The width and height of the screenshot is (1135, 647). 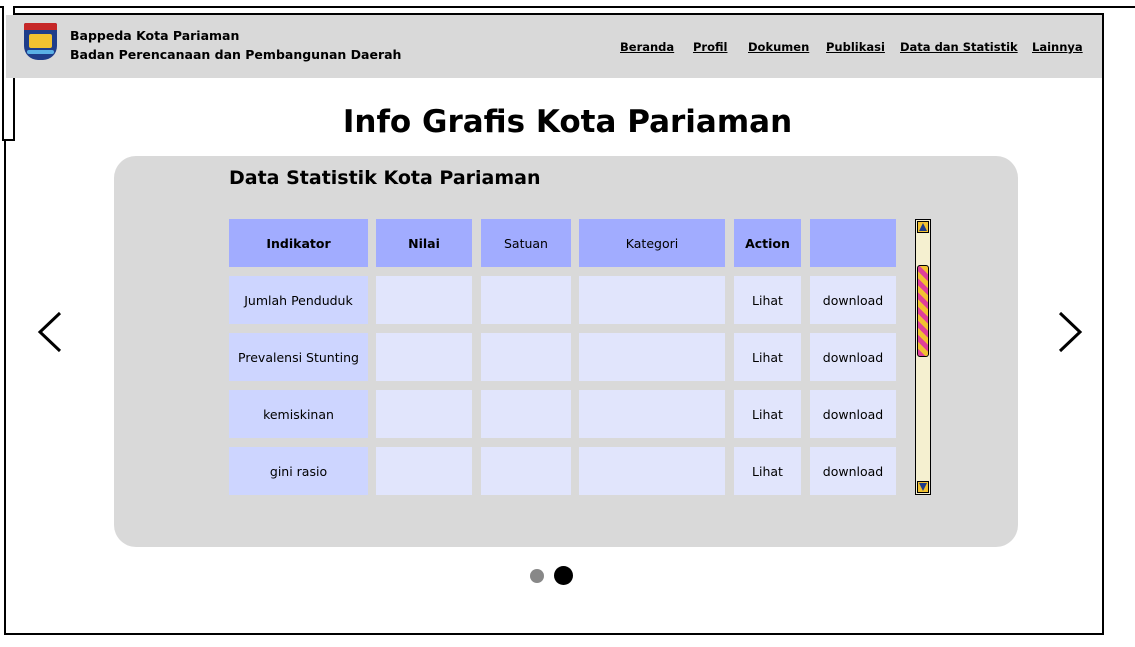 I want to click on triangle-up-icon, so click(x=923, y=227).